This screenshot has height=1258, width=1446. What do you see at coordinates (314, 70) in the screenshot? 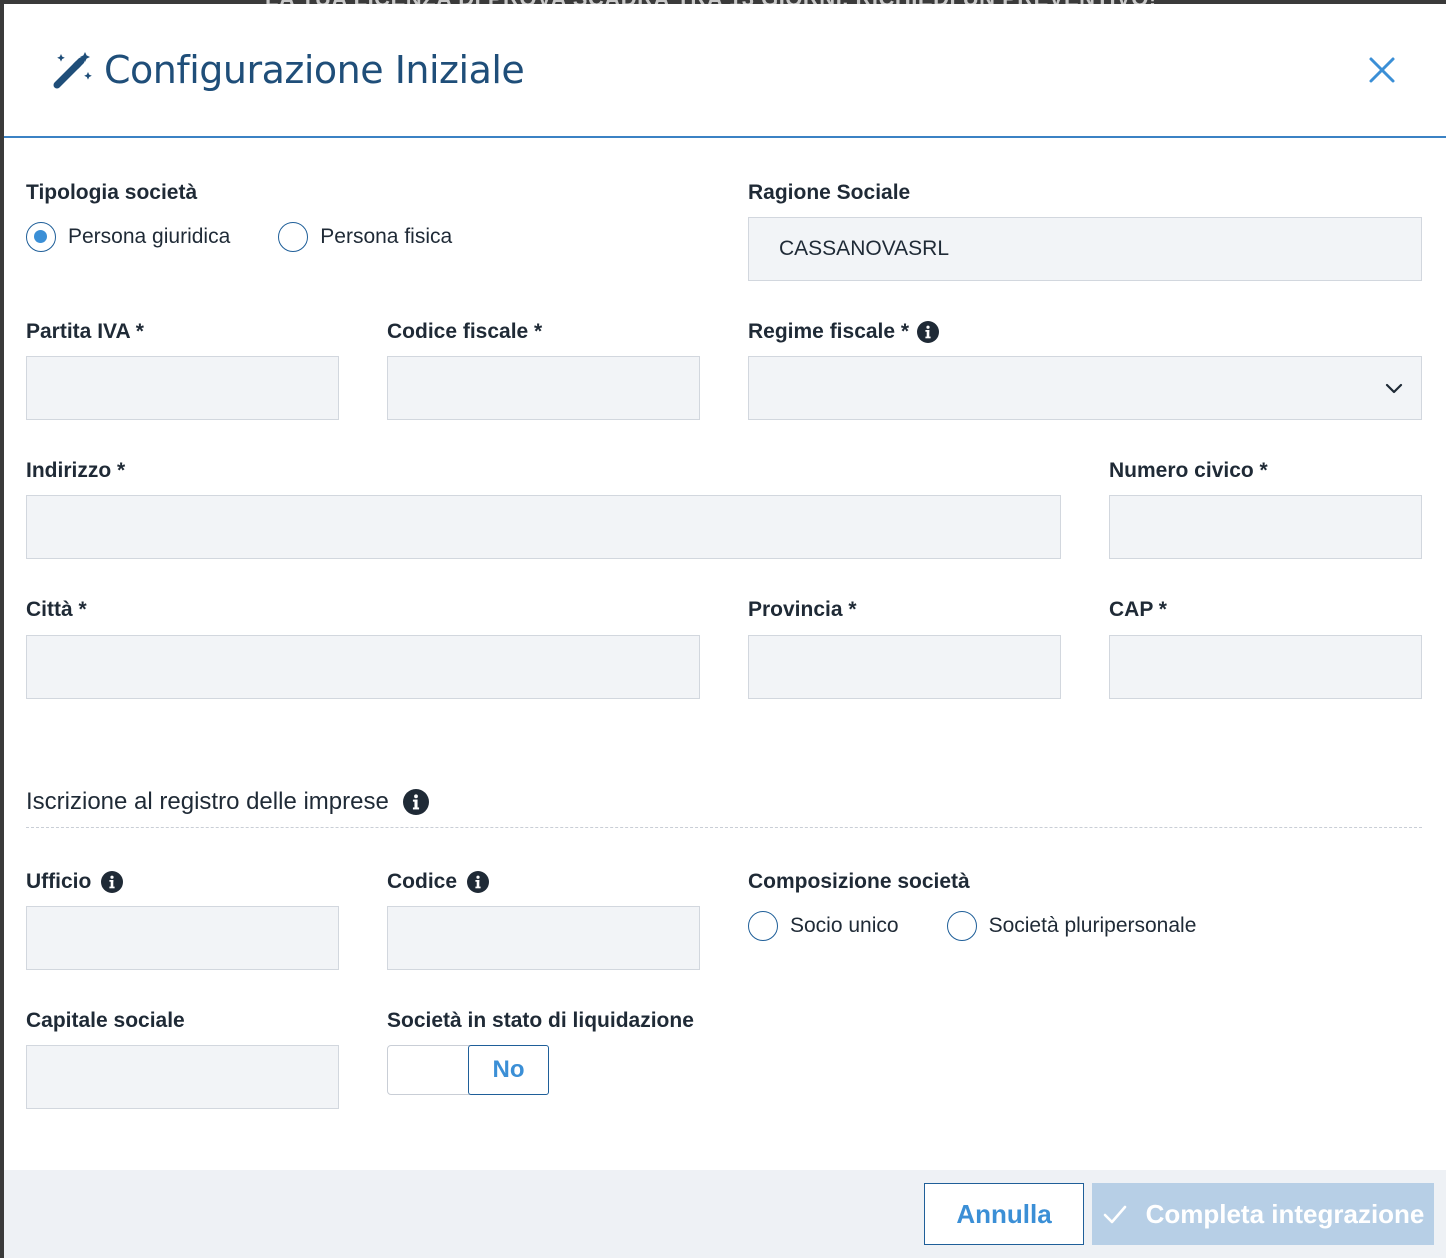
I see `dialog-title: Configurazione Iniziale` at bounding box center [314, 70].